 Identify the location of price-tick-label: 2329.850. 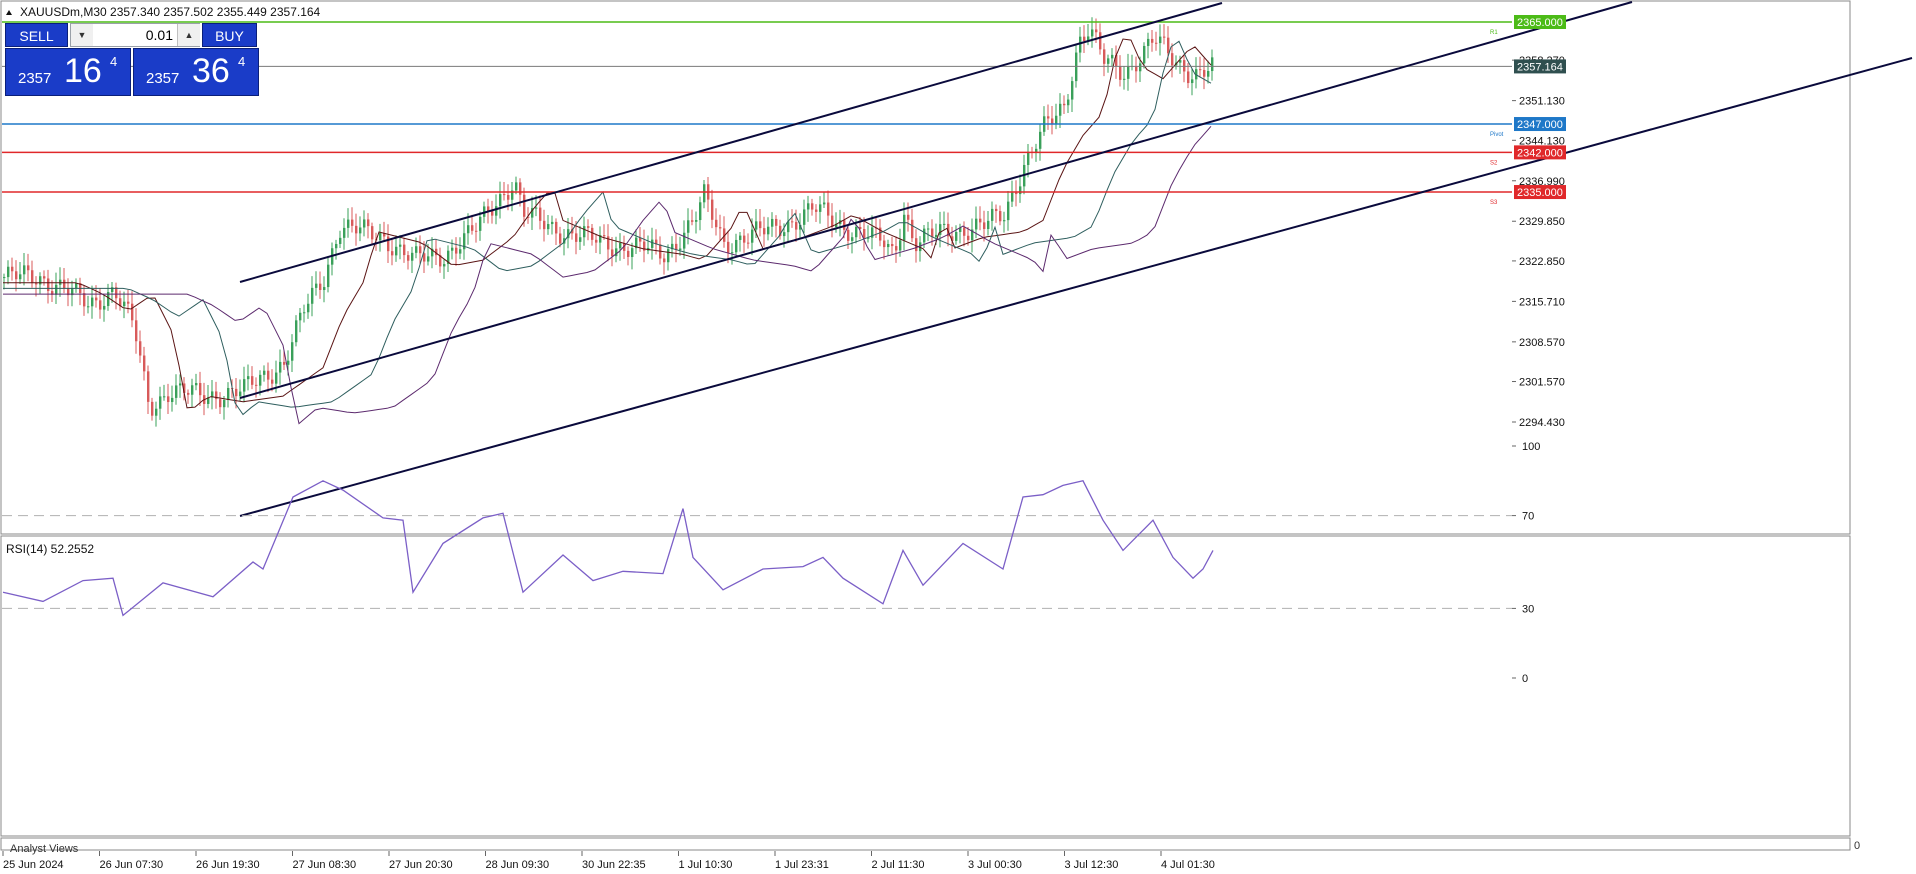
(1542, 222).